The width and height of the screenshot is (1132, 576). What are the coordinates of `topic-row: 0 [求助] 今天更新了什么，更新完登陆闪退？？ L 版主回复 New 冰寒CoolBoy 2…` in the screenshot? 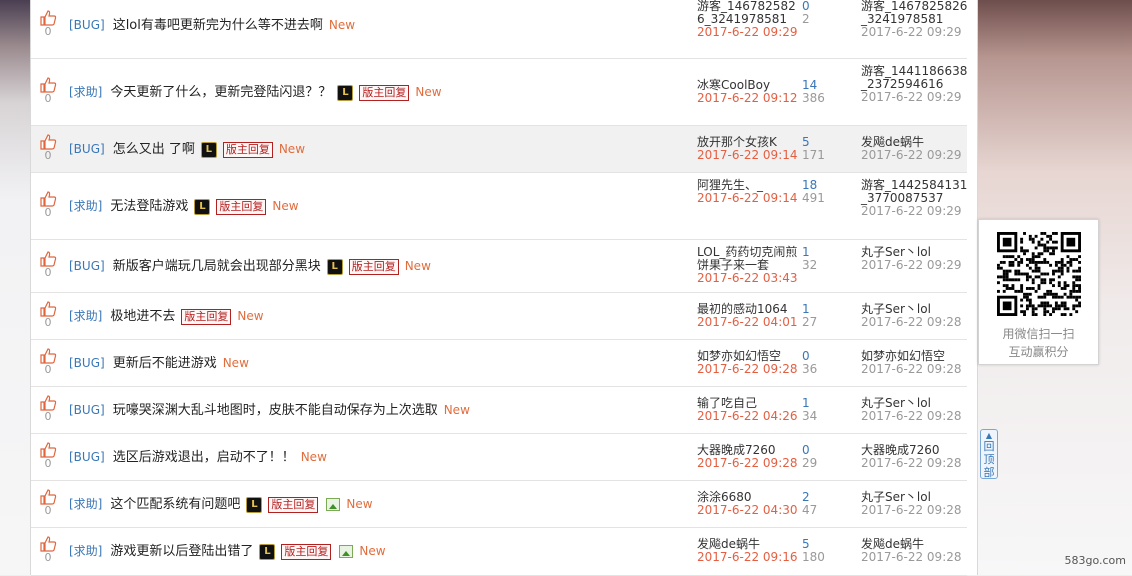 It's located at (499, 92).